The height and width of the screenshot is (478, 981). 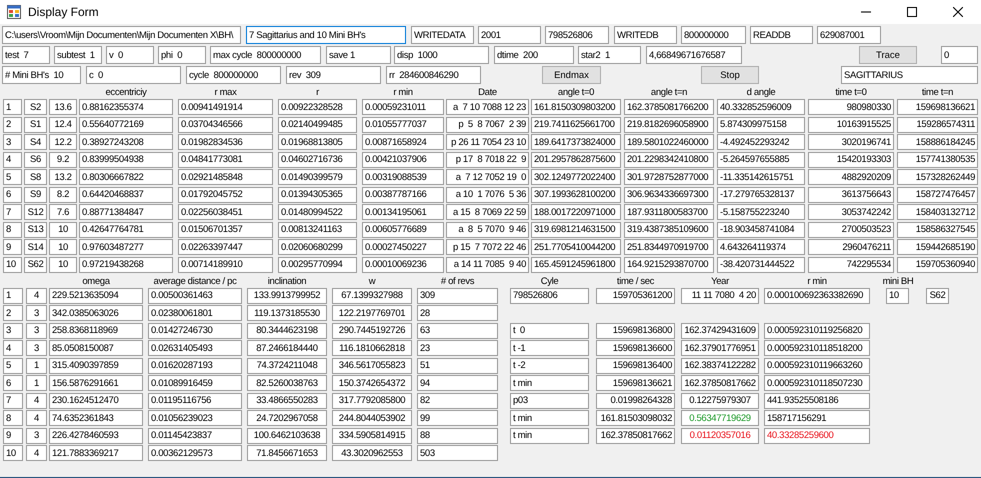 I want to click on value-field: 157328262449, so click(x=937, y=177).